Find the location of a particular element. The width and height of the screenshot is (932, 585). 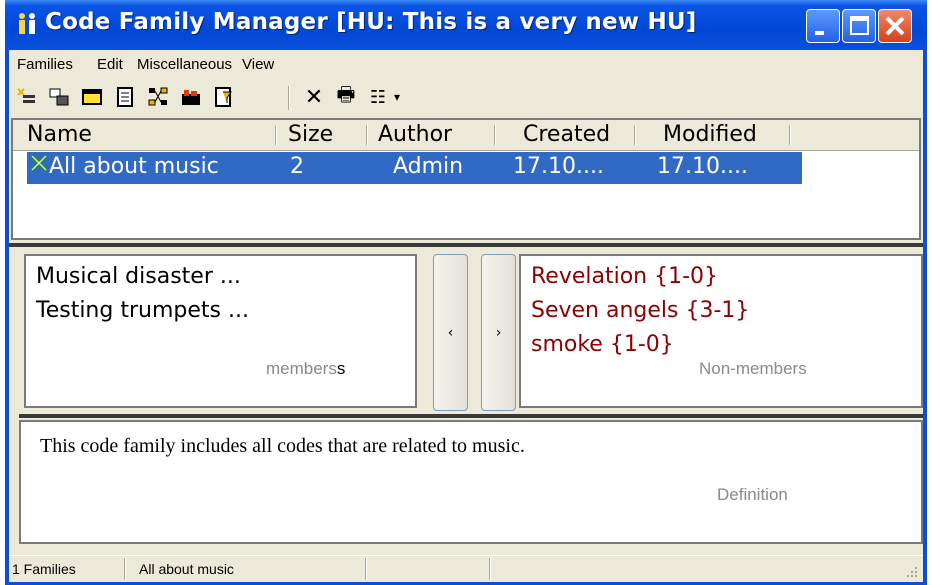

list-item: Seven angels {3-1} is located at coordinates (640, 310).